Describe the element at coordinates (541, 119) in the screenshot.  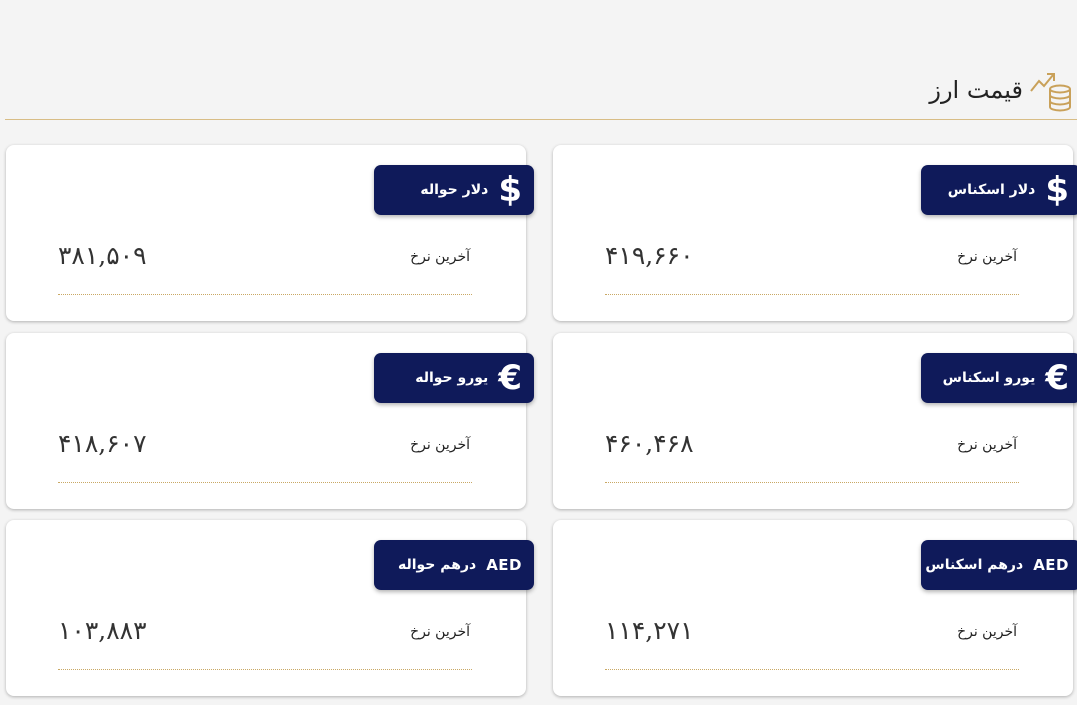
I see `header-divider` at that location.